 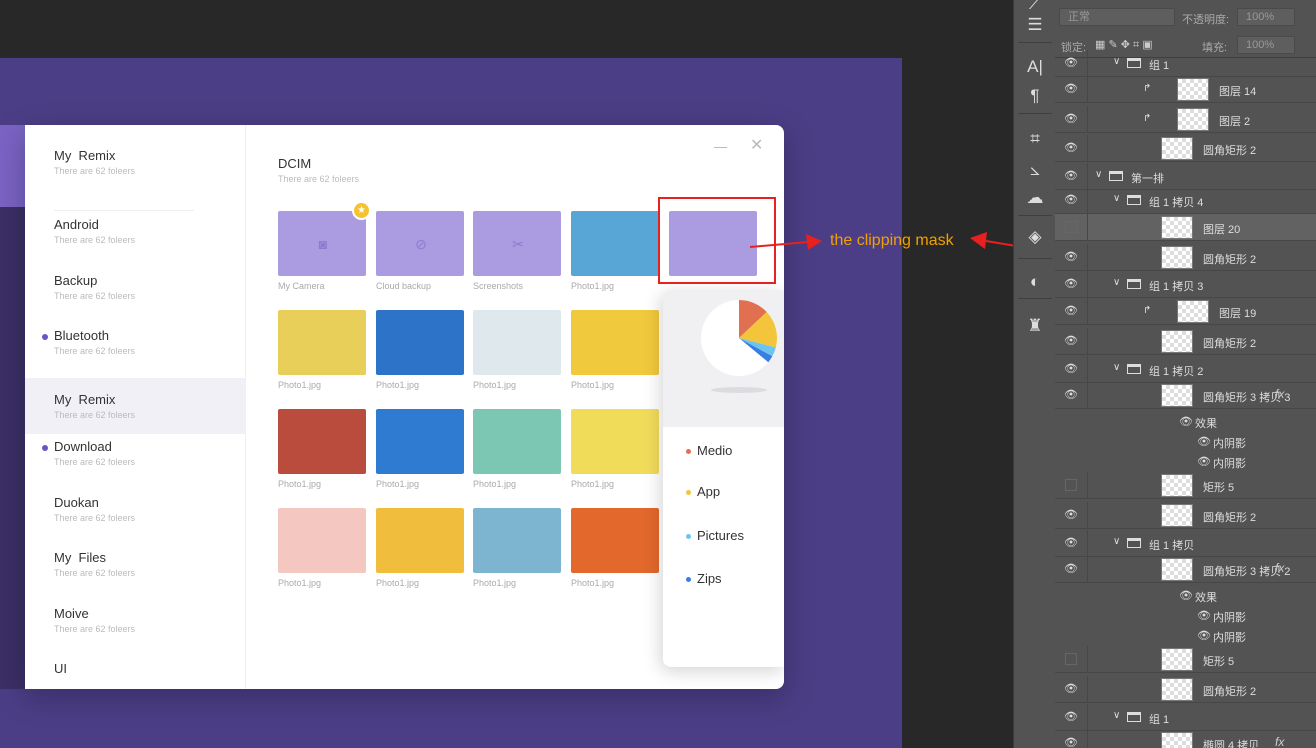 What do you see at coordinates (1185, 284) in the screenshot?
I see `layer-row: 👁 组 1 拷贝 3 ∨` at bounding box center [1185, 284].